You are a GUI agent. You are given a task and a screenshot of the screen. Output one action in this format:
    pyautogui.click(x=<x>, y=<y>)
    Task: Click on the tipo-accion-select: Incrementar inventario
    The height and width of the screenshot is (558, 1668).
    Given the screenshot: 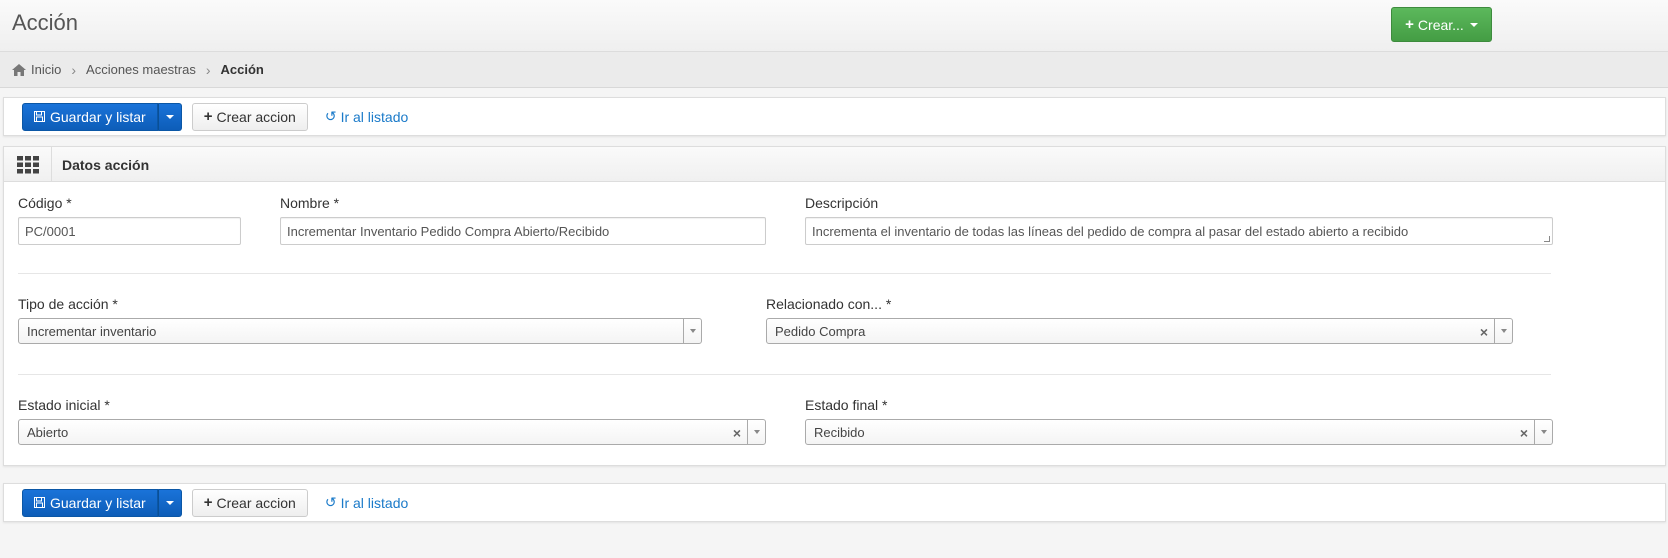 What is the action you would take?
    pyautogui.click(x=360, y=331)
    